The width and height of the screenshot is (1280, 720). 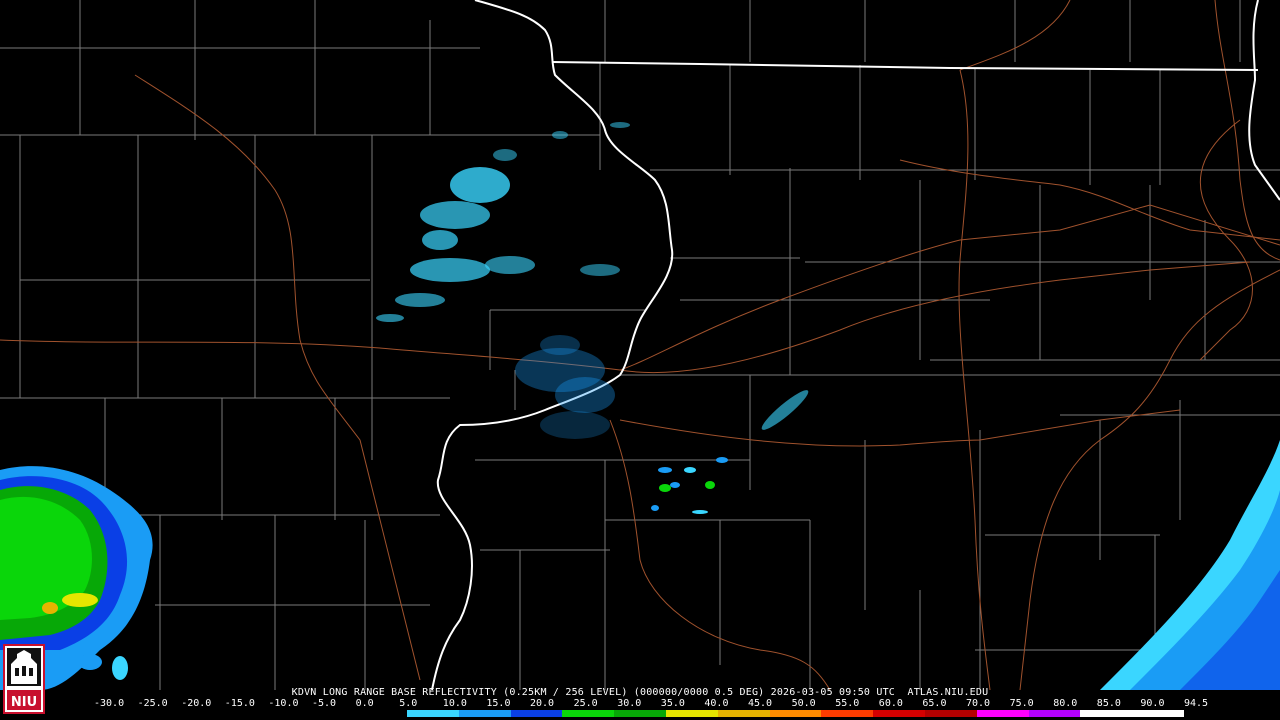 I want to click on colorbar-label: 40.0, so click(x=716, y=703).